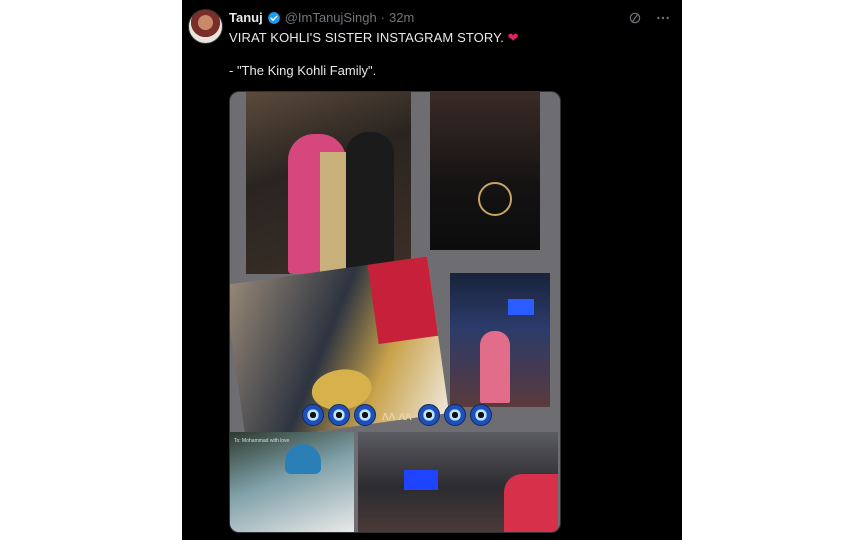  I want to click on tweet-text-line1: VIRAT KOHLI'S SISTER INSTAGRAM STORY. ❤, so click(374, 38).